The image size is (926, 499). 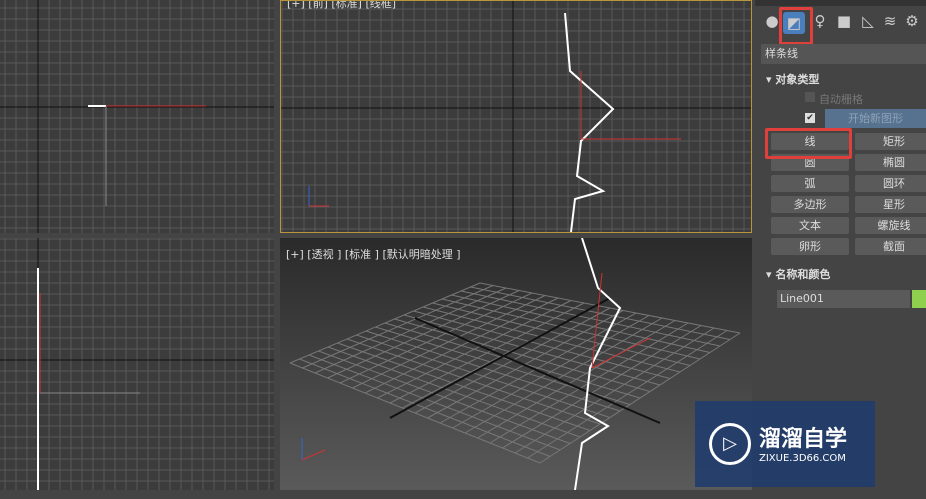 What do you see at coordinates (843, 54) in the screenshot?
I see `category-dropdown: 样条线` at bounding box center [843, 54].